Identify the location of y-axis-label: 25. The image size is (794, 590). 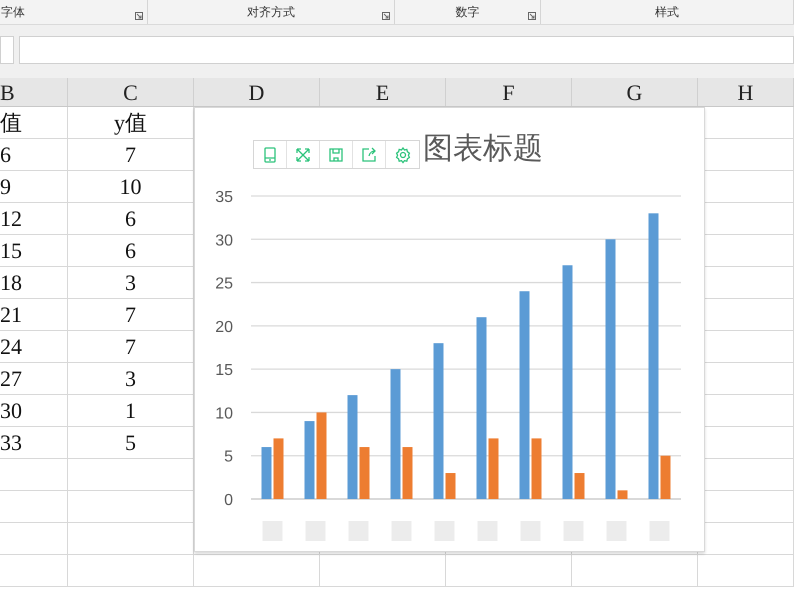
(224, 284).